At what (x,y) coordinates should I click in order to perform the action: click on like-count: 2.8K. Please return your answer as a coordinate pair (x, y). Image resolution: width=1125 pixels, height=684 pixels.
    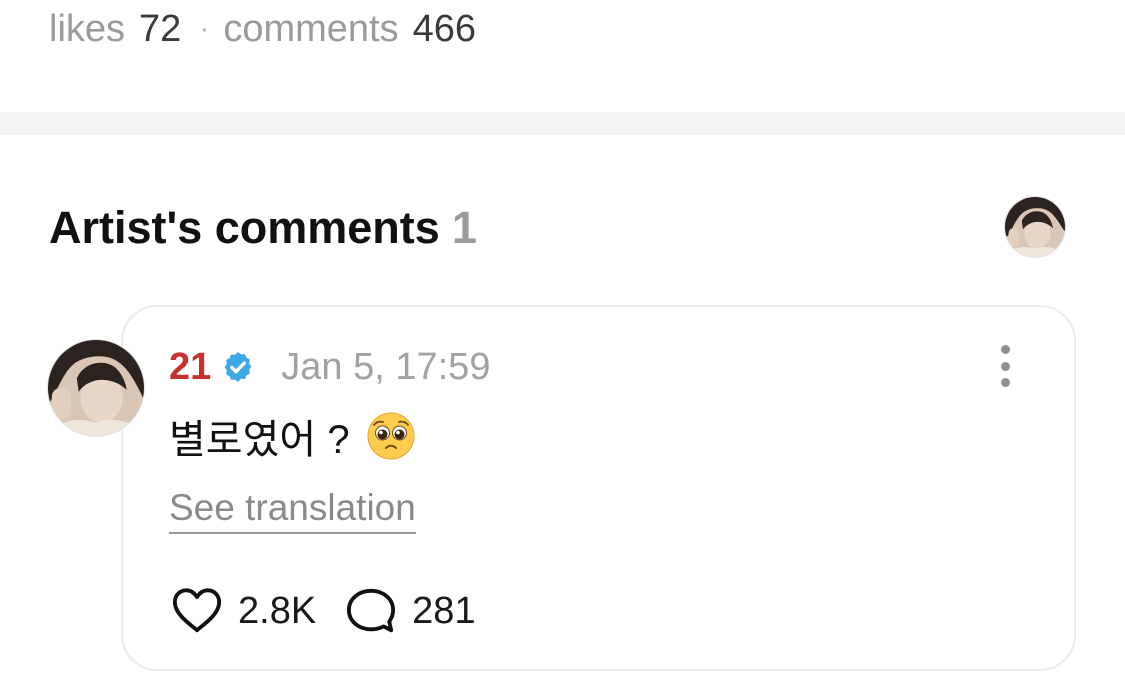
    Looking at the image, I should click on (277, 610).